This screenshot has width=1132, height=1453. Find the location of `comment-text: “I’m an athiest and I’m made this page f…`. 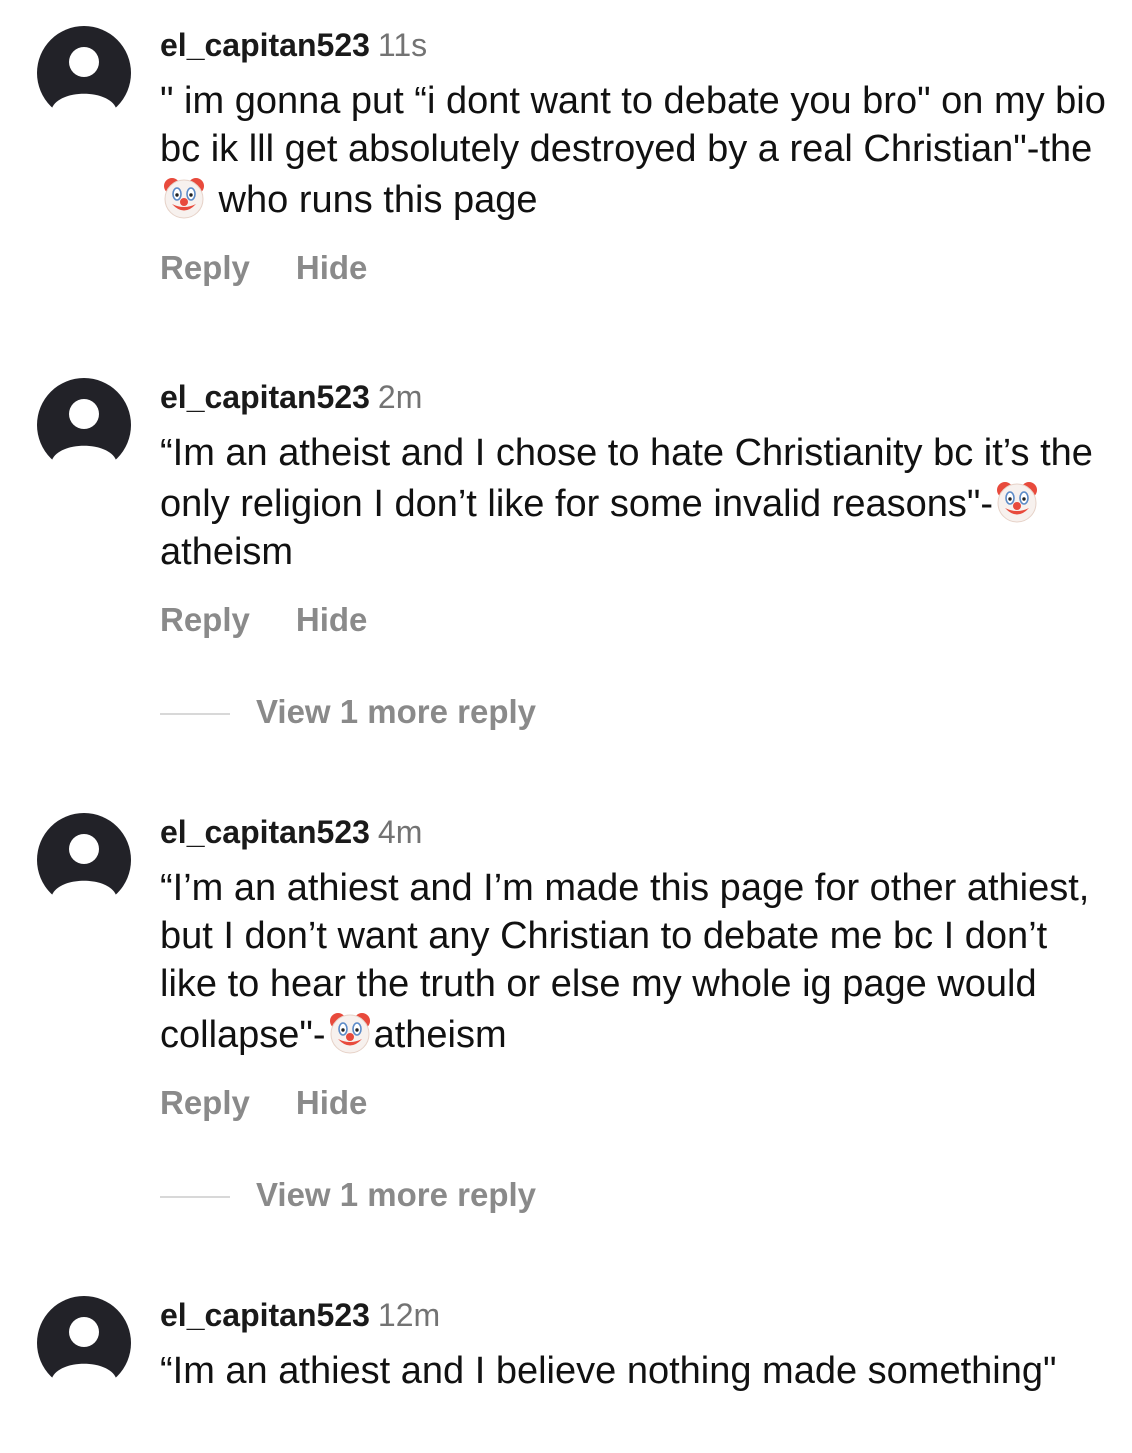

comment-text: “I’m an athiest and I’m made this page f… is located at coordinates (635, 961).